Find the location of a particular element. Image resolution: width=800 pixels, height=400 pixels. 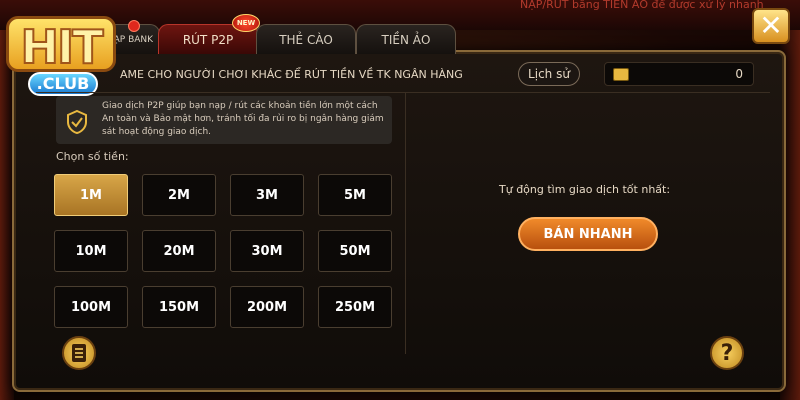

help-button: ? is located at coordinates (727, 353).